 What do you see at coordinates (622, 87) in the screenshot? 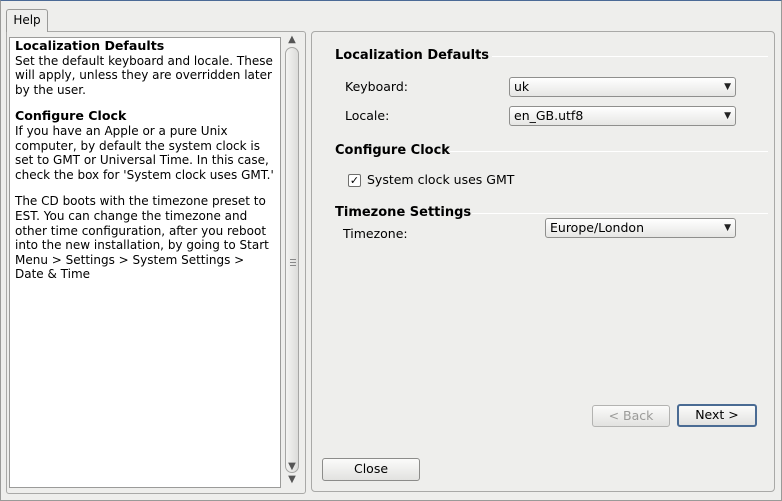
I see `keyboard-select: uk ▼` at bounding box center [622, 87].